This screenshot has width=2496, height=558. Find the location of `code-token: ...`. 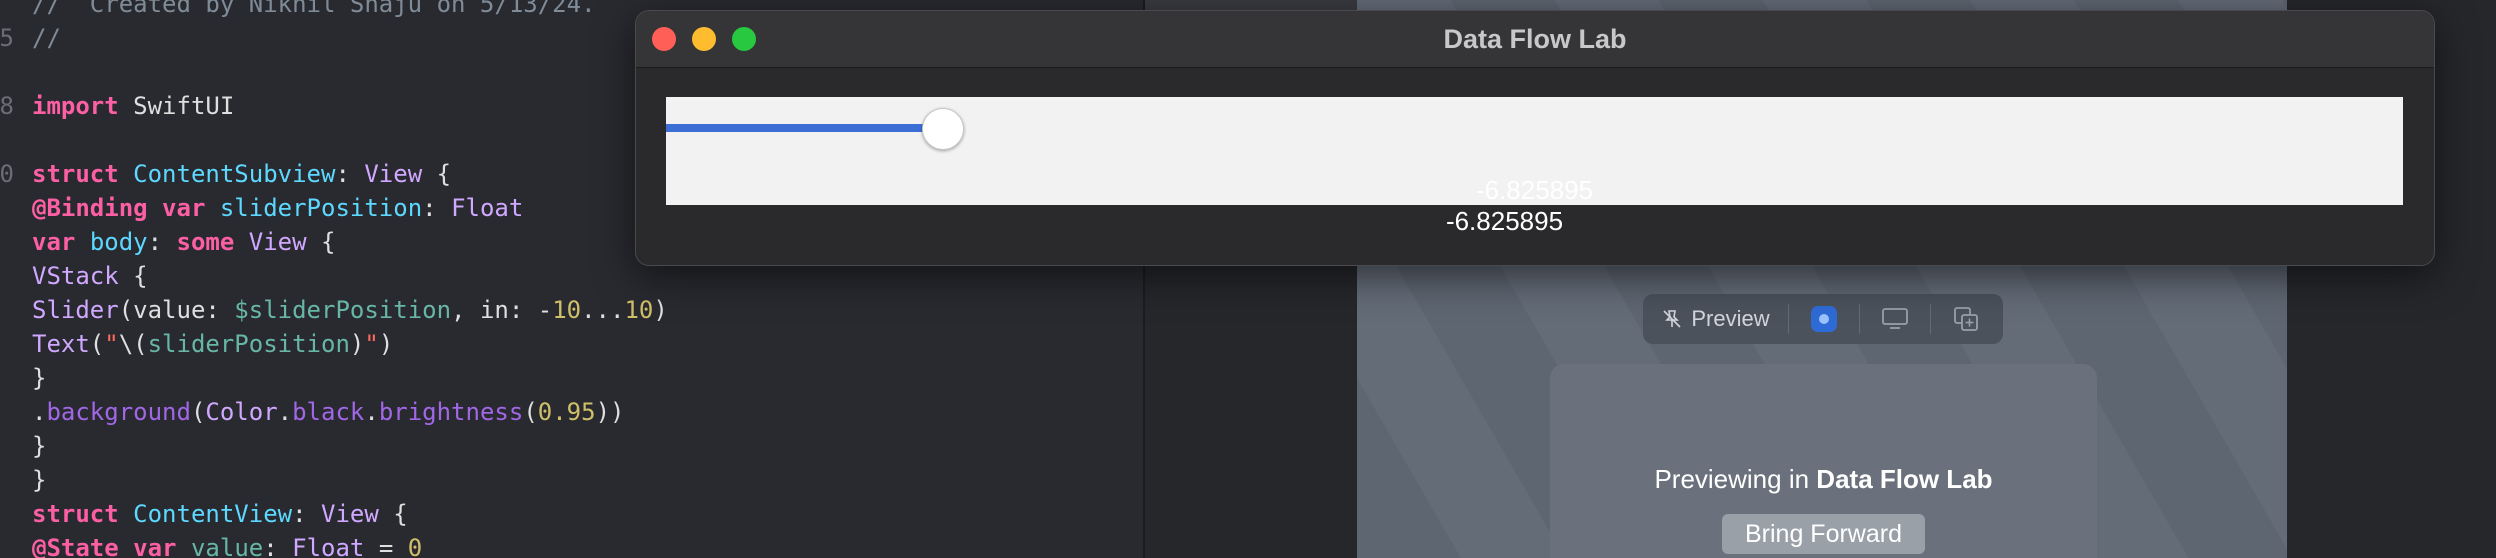

code-token: ... is located at coordinates (603, 310).